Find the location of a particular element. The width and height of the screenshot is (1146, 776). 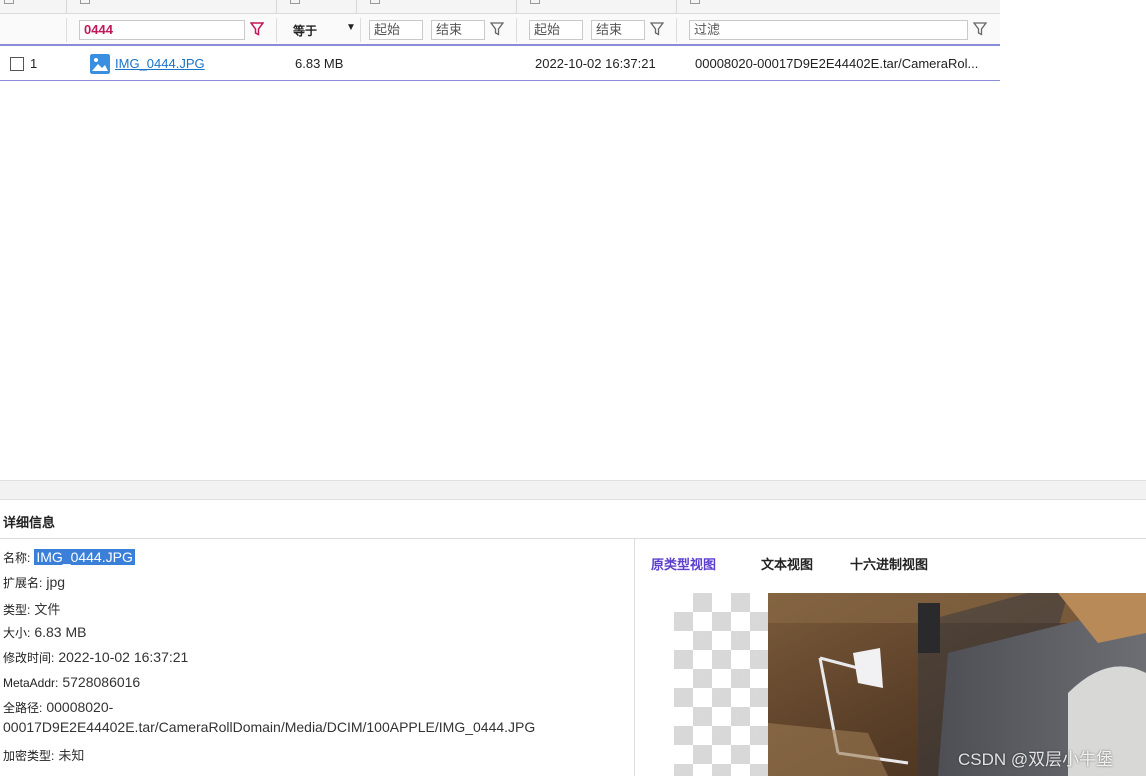

watermark: CSDN @双层小牛堡 is located at coordinates (1036, 759).